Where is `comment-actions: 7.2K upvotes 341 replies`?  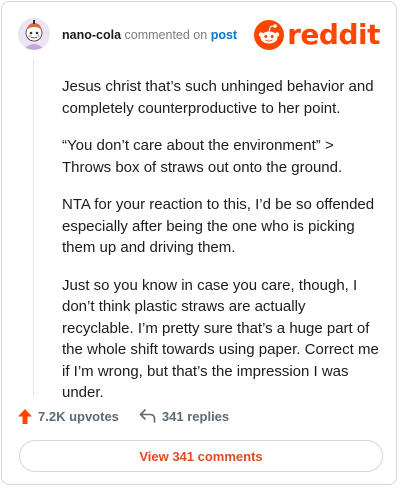 comment-actions: 7.2K upvotes 341 replies is located at coordinates (123, 416).